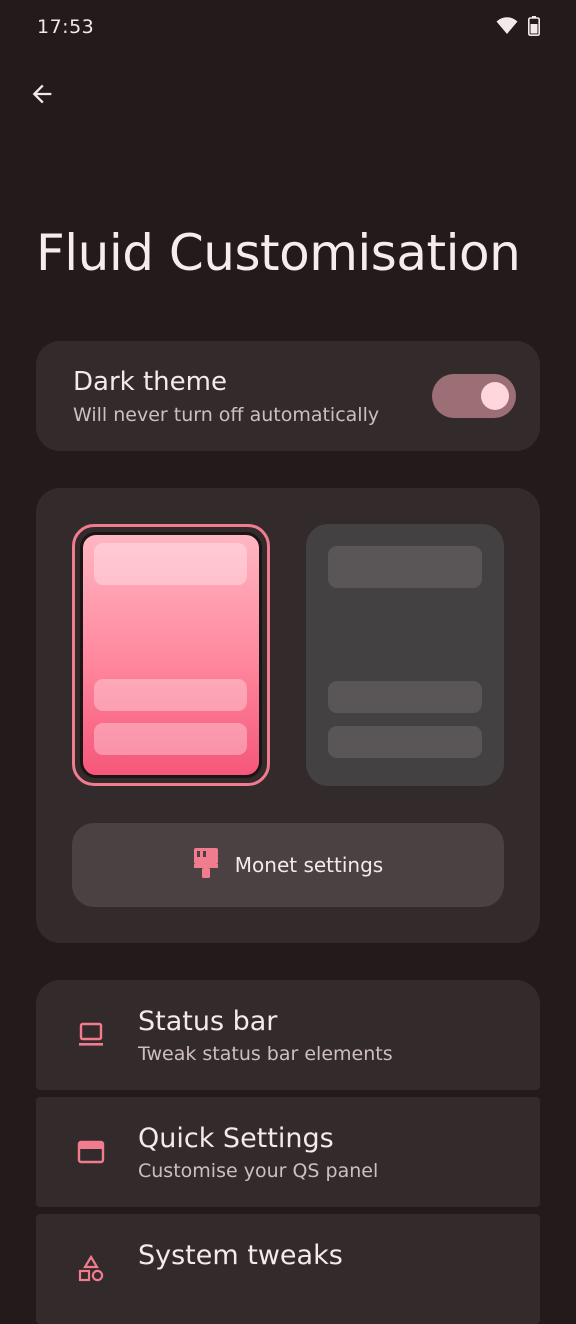 Image resolution: width=576 pixels, height=1324 pixels. What do you see at coordinates (507, 28) in the screenshot?
I see `wifi-icon` at bounding box center [507, 28].